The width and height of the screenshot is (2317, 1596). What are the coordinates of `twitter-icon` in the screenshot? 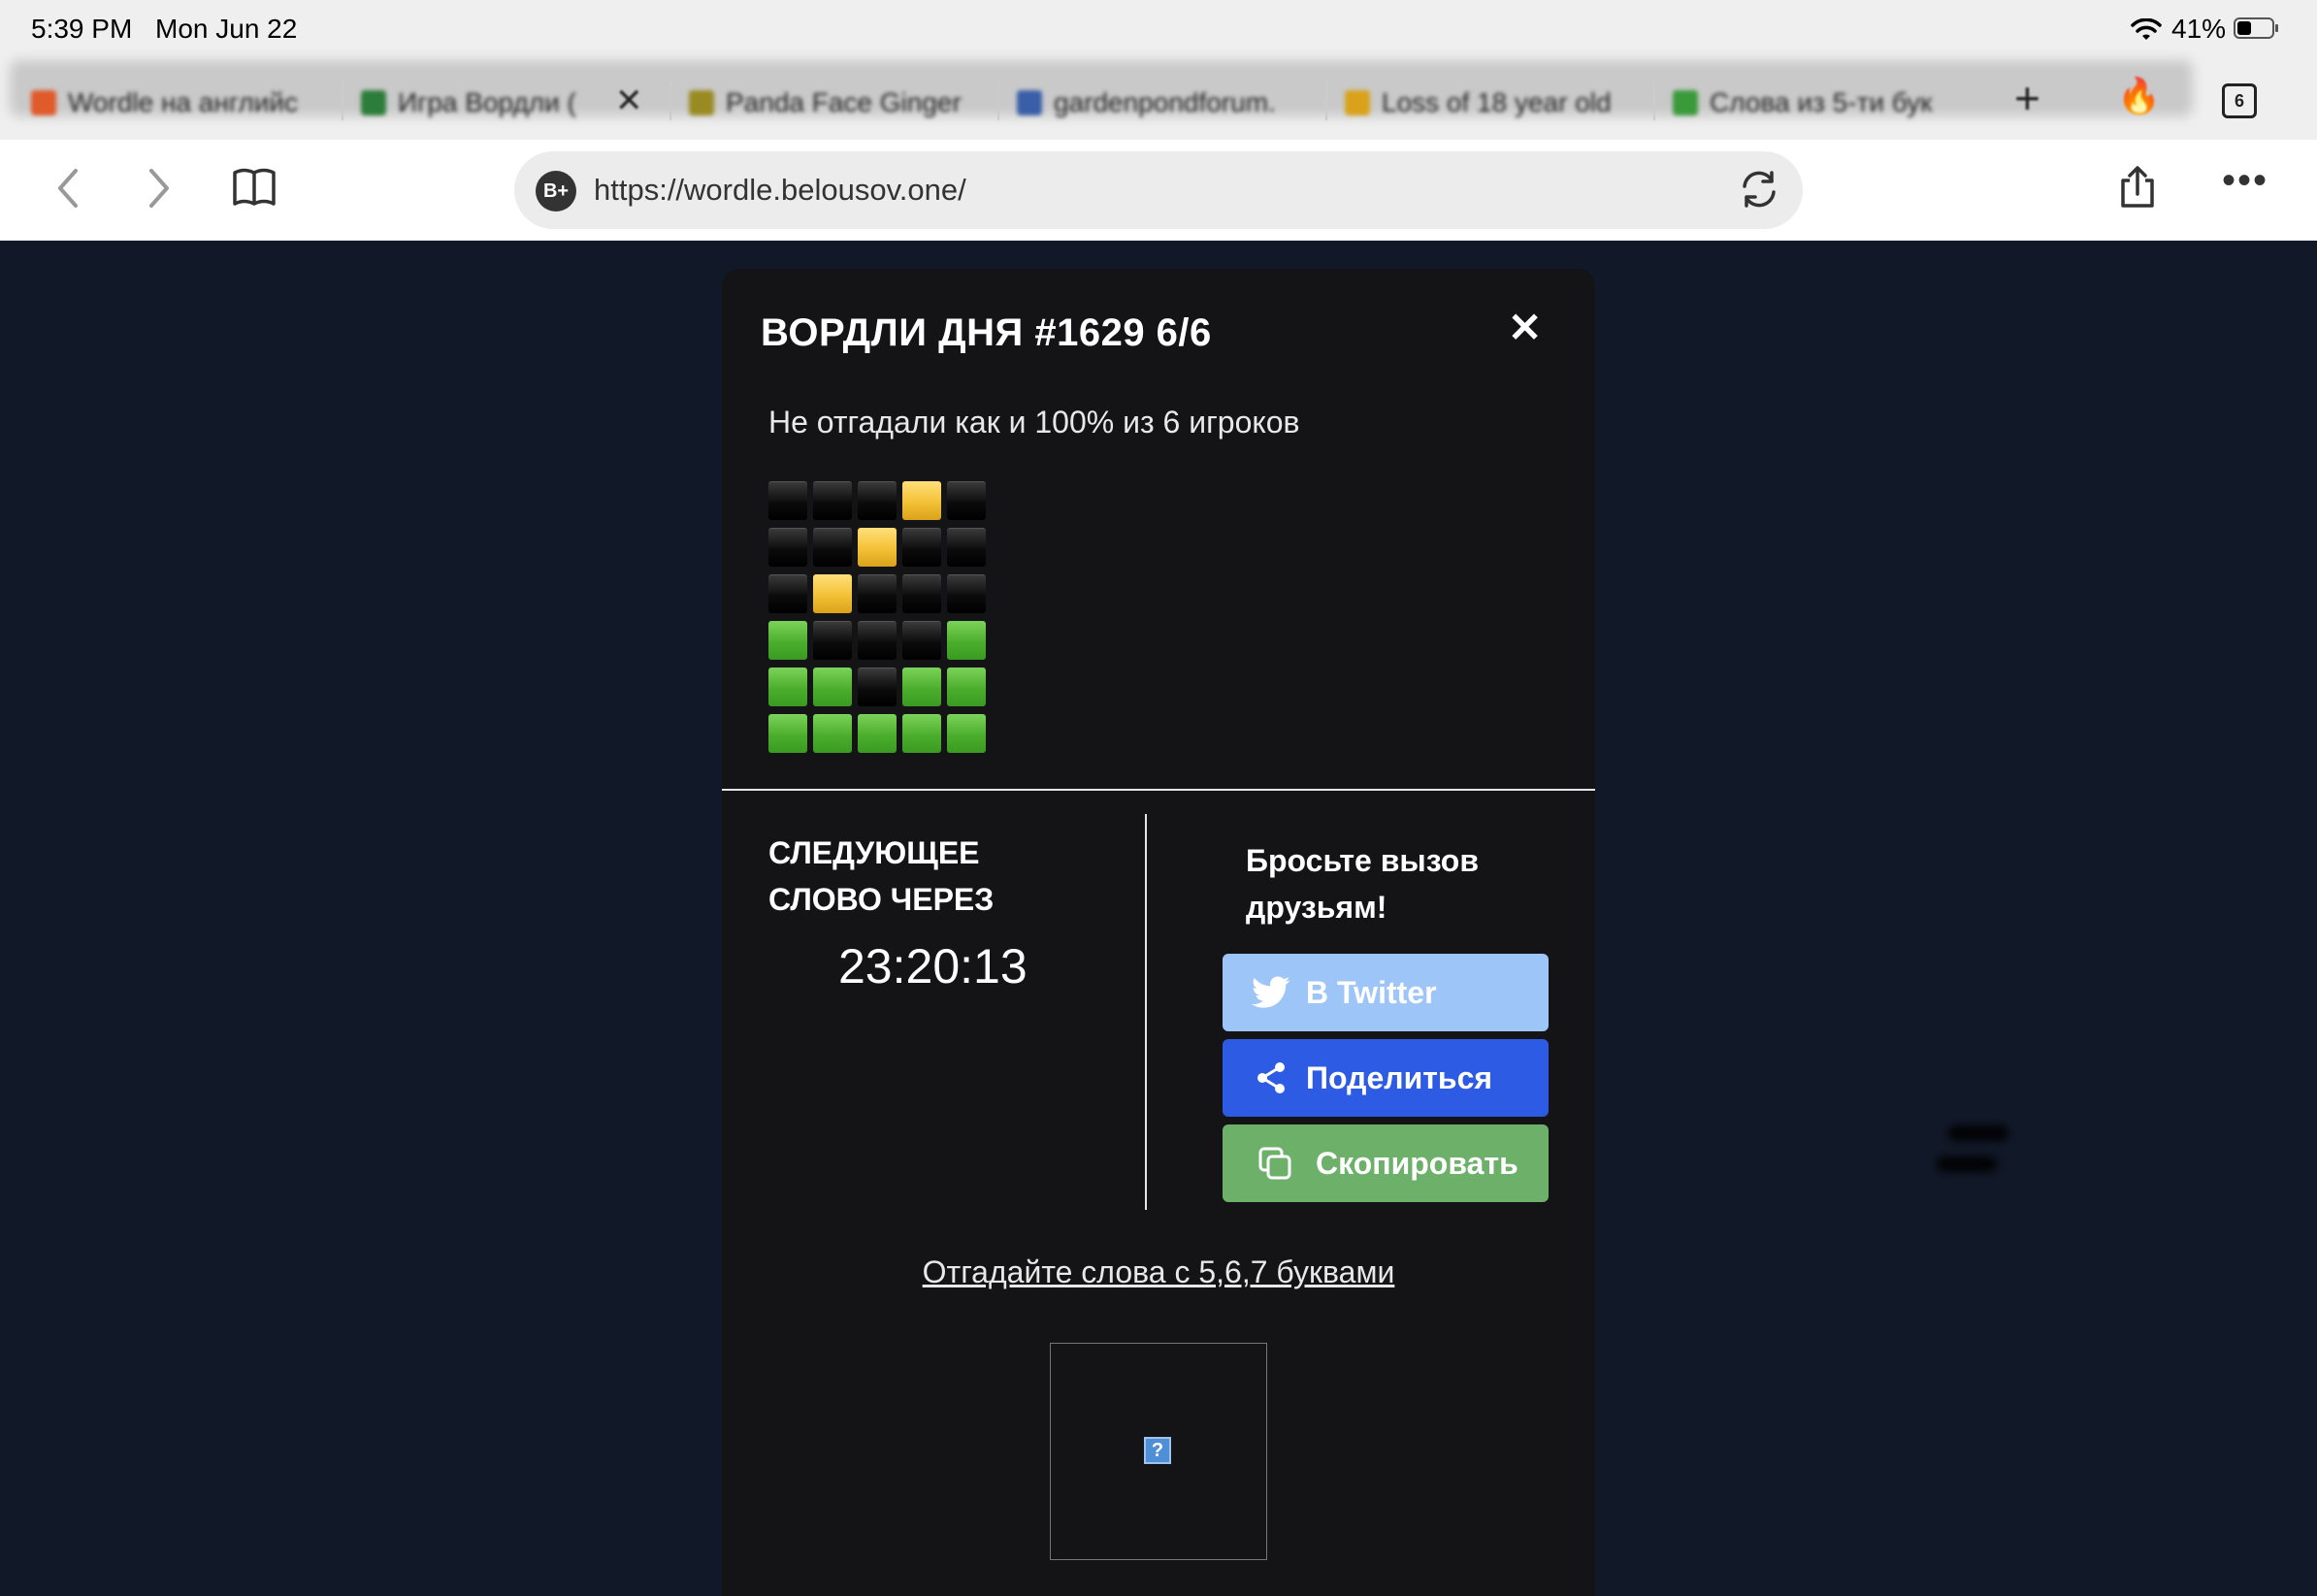 It's located at (1271, 992).